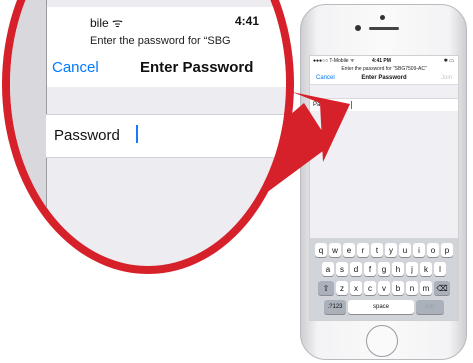 The width and height of the screenshot is (473, 363). What do you see at coordinates (87, 135) in the screenshot?
I see `magnified-password-label: Password` at bounding box center [87, 135].